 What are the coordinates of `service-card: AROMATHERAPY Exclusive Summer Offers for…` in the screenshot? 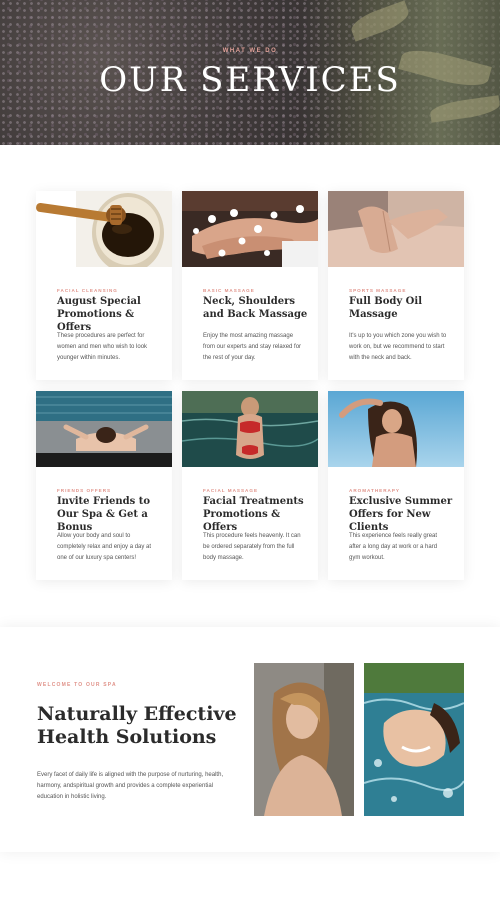 It's located at (396, 485).